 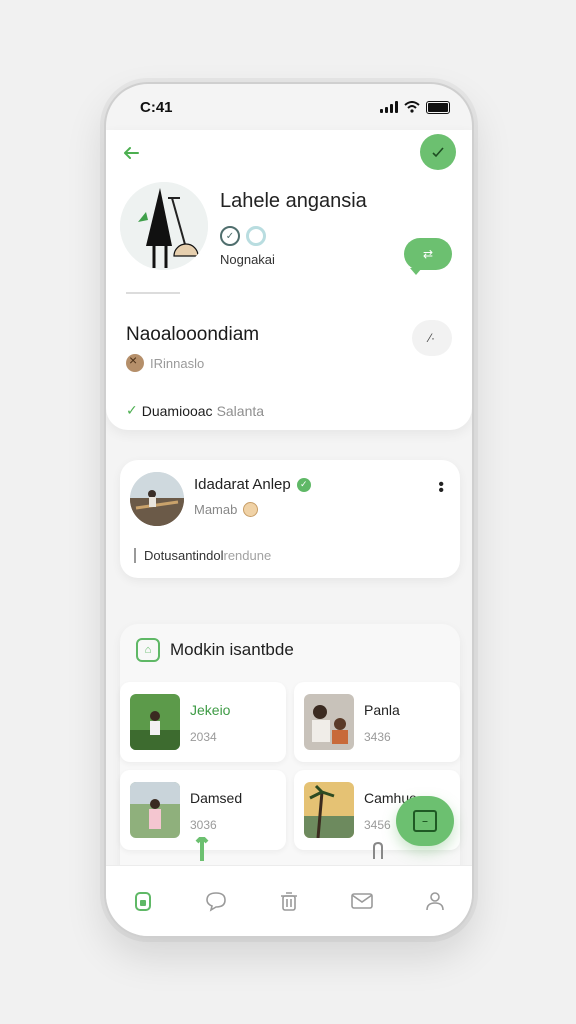 I want to click on tile-title: Jekeio, so click(x=210, y=710).